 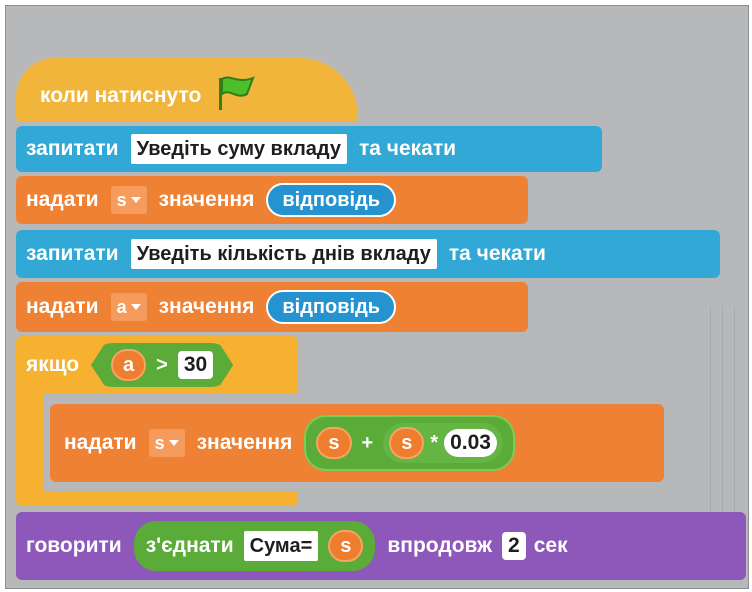 I want to click on greater-than-symbol: >, so click(x=162, y=364).